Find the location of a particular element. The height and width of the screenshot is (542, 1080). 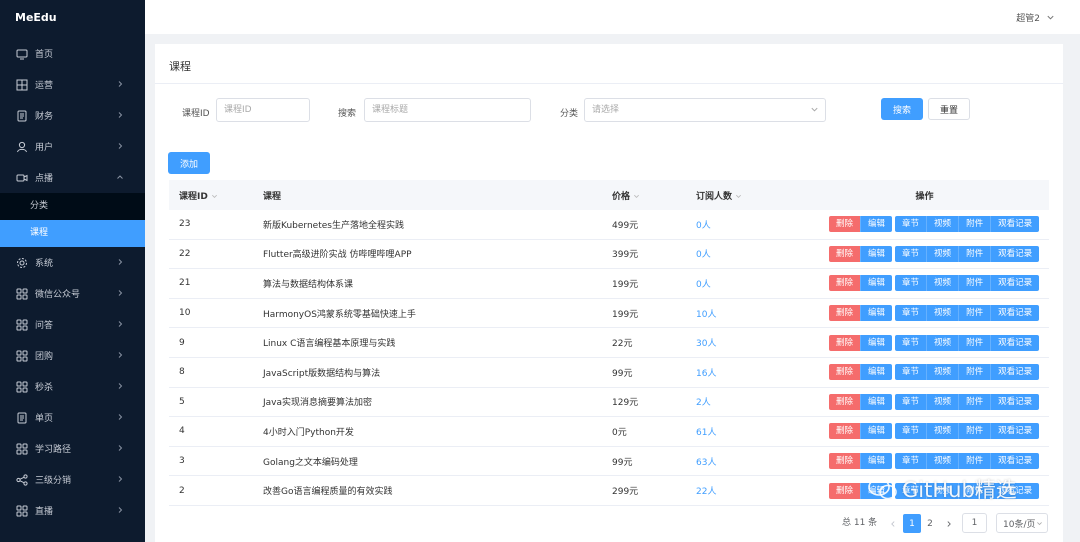

add-button: 添加 is located at coordinates (189, 163).